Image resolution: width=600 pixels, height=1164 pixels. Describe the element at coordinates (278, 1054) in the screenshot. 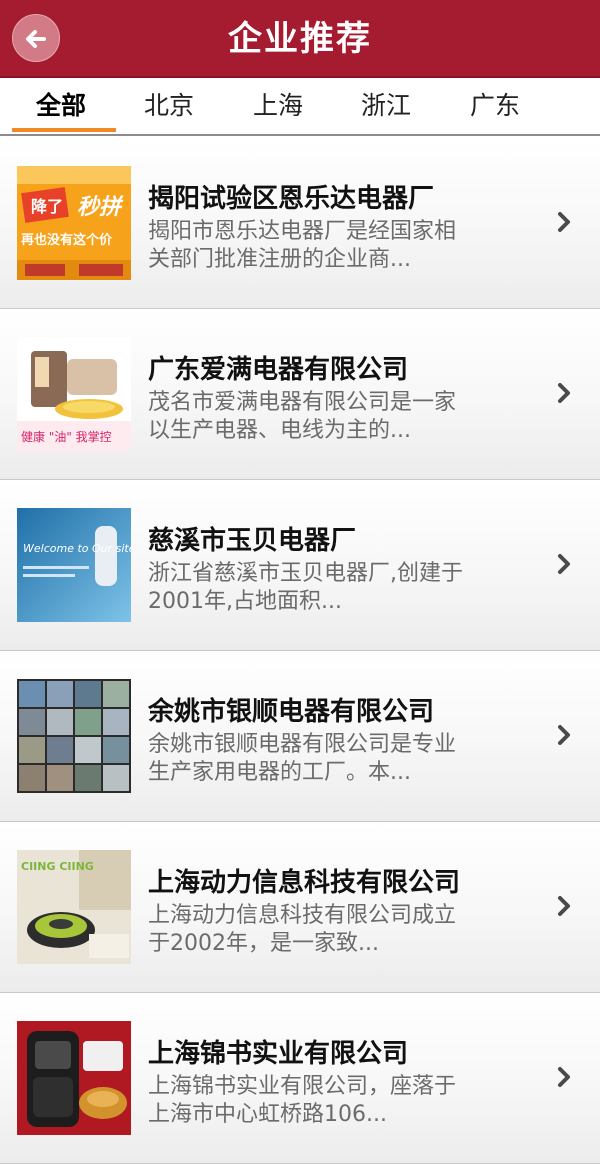

I see `company-name: 上海锦书实业有限公司` at that location.